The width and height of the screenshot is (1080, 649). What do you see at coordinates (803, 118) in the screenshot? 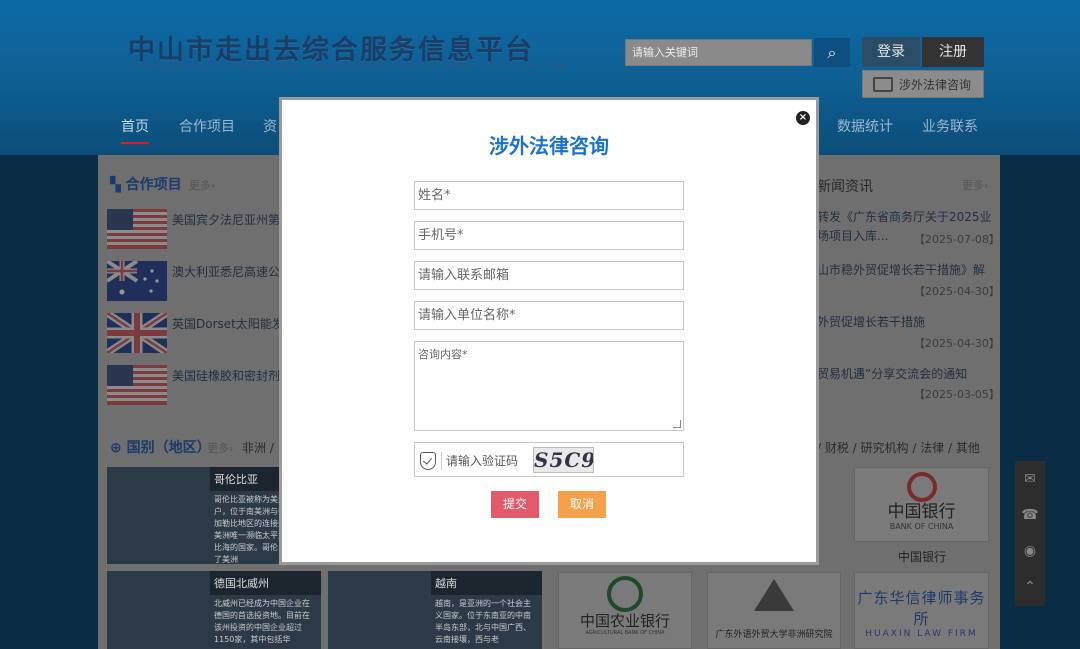
I see `close-icon: ×` at bounding box center [803, 118].